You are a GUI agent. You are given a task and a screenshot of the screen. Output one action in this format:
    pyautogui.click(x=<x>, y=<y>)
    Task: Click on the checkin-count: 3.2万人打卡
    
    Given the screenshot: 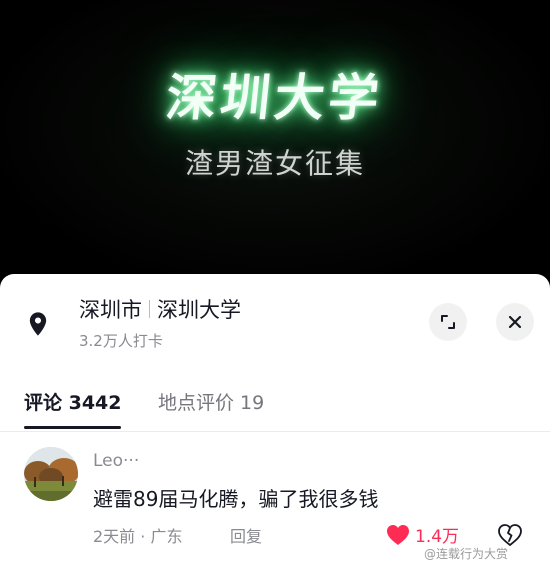 What is the action you would take?
    pyautogui.click(x=121, y=341)
    